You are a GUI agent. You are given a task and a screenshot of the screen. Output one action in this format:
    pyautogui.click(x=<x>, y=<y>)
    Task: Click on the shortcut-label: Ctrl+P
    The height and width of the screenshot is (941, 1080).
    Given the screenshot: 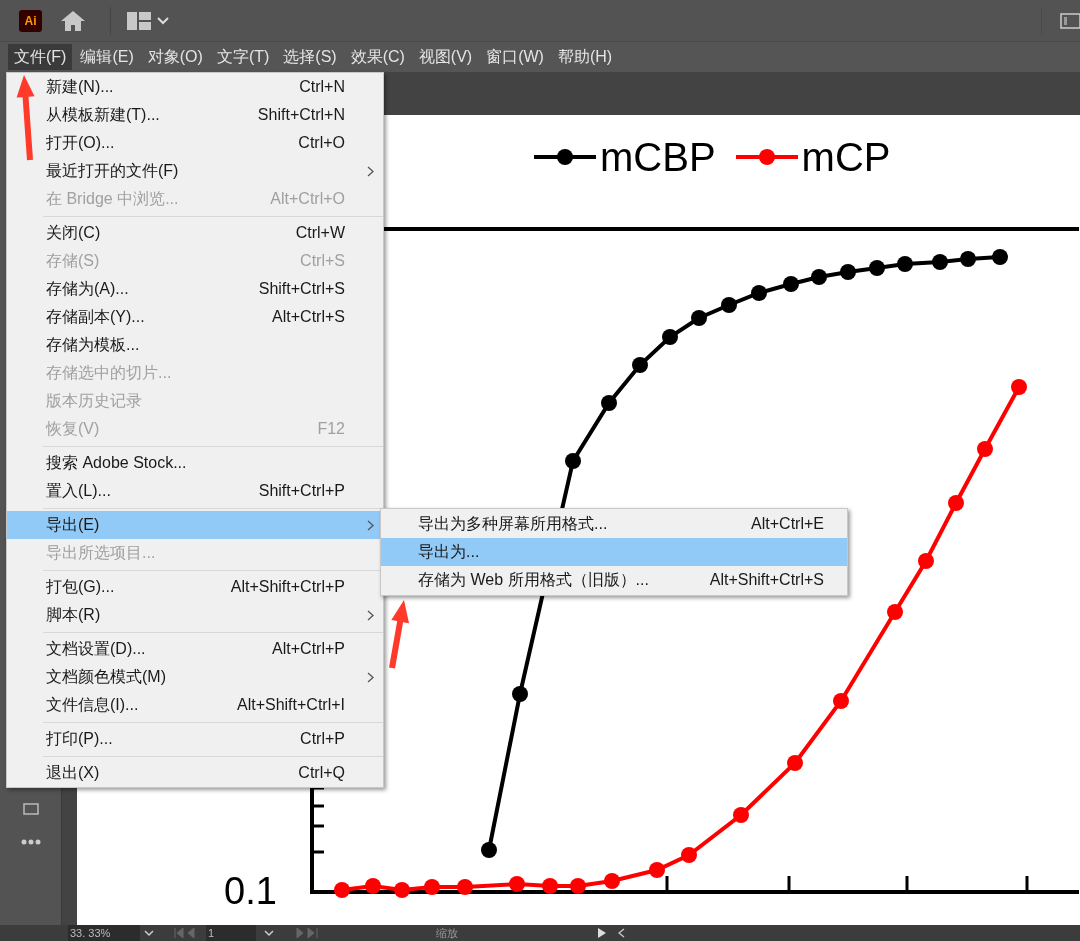 What is the action you would take?
    pyautogui.click(x=322, y=739)
    